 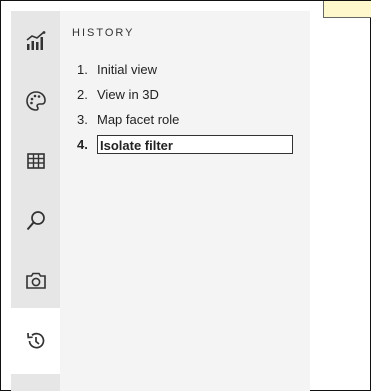 I want to click on tab-history, so click(x=35, y=341).